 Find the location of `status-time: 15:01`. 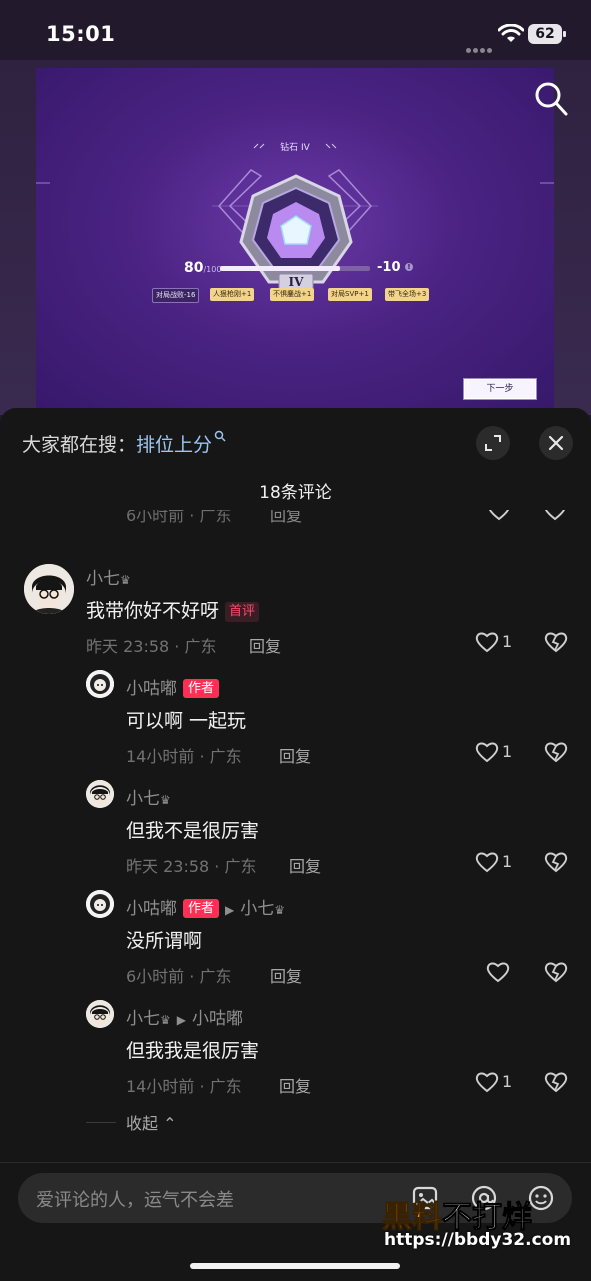

status-time: 15:01 is located at coordinates (81, 34).